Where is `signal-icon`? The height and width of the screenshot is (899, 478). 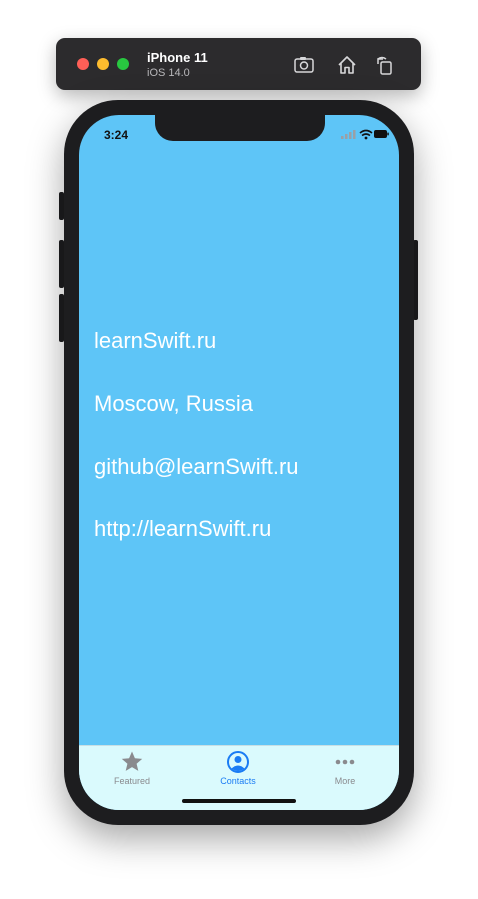 signal-icon is located at coordinates (348, 134).